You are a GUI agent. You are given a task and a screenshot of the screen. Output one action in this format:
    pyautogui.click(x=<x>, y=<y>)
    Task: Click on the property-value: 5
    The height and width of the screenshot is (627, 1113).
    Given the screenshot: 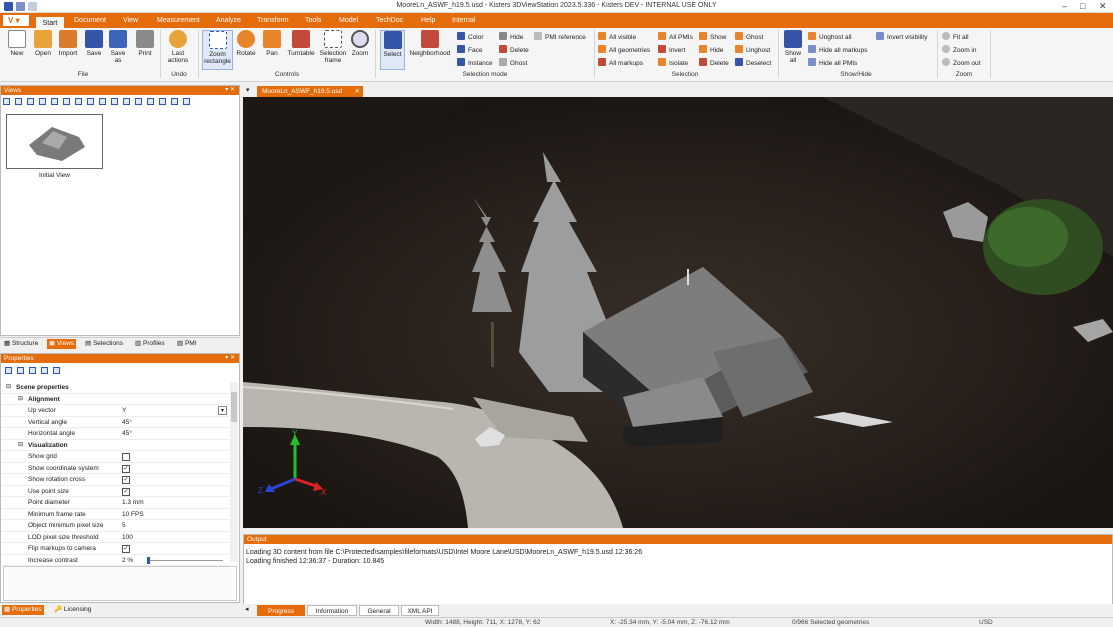 What is the action you would take?
    pyautogui.click(x=124, y=526)
    